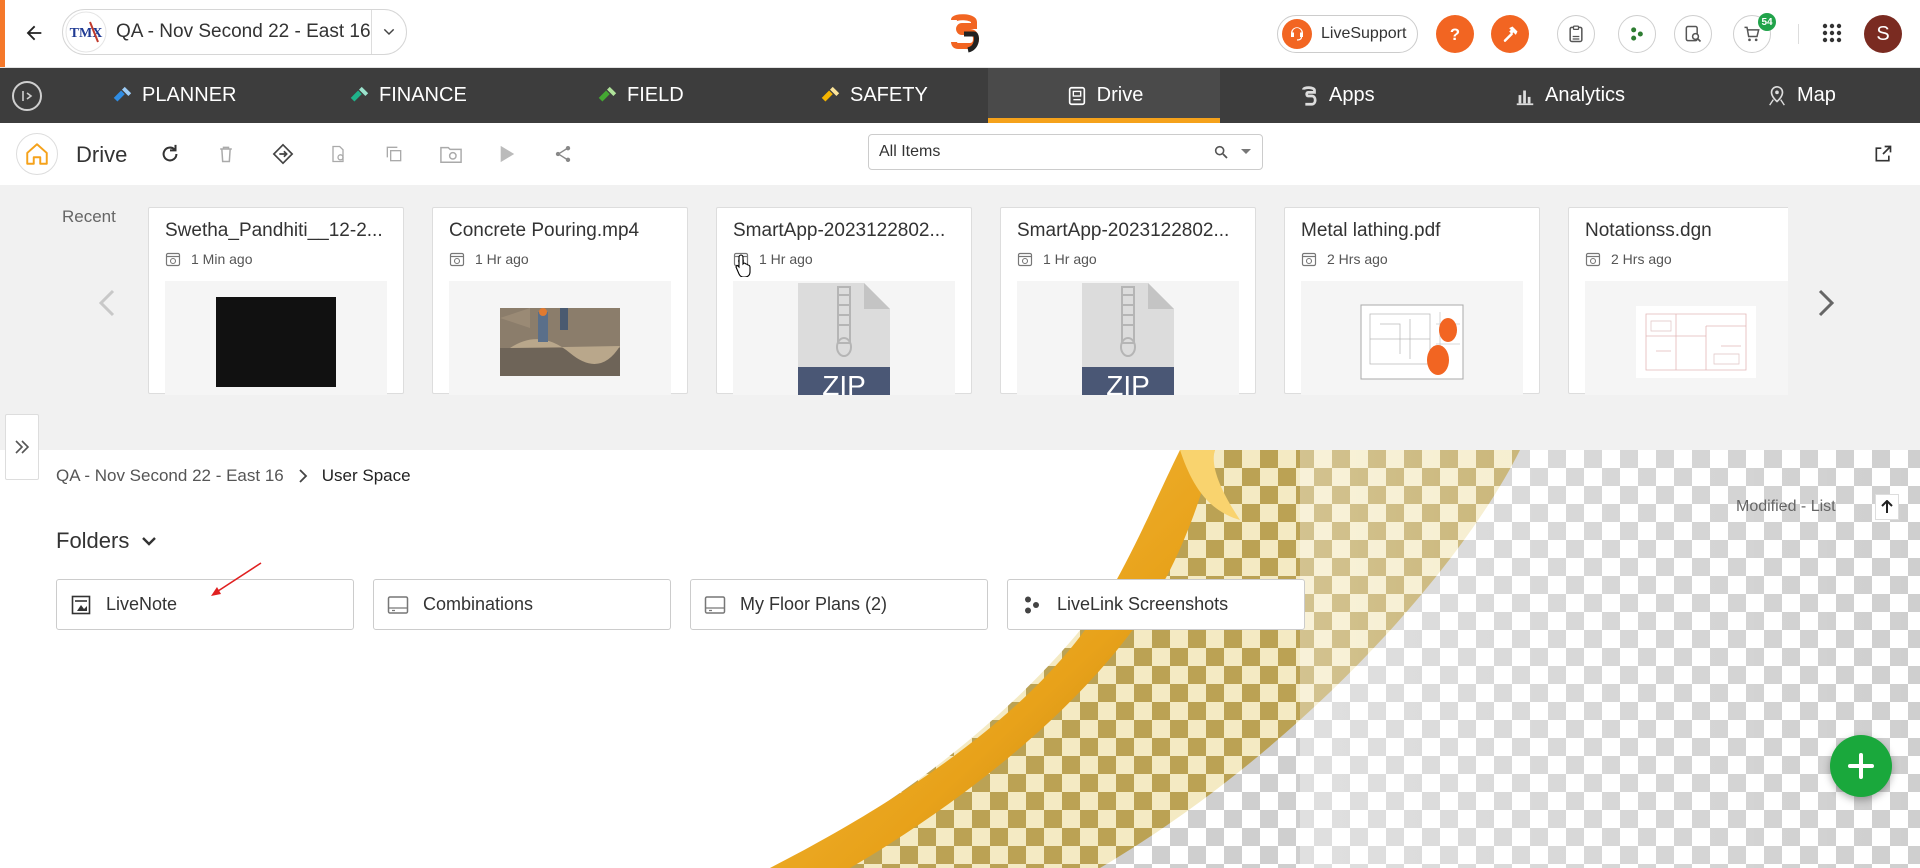 The height and width of the screenshot is (868, 1920). I want to click on livesupport-button: LiveSupport, so click(1347, 34).